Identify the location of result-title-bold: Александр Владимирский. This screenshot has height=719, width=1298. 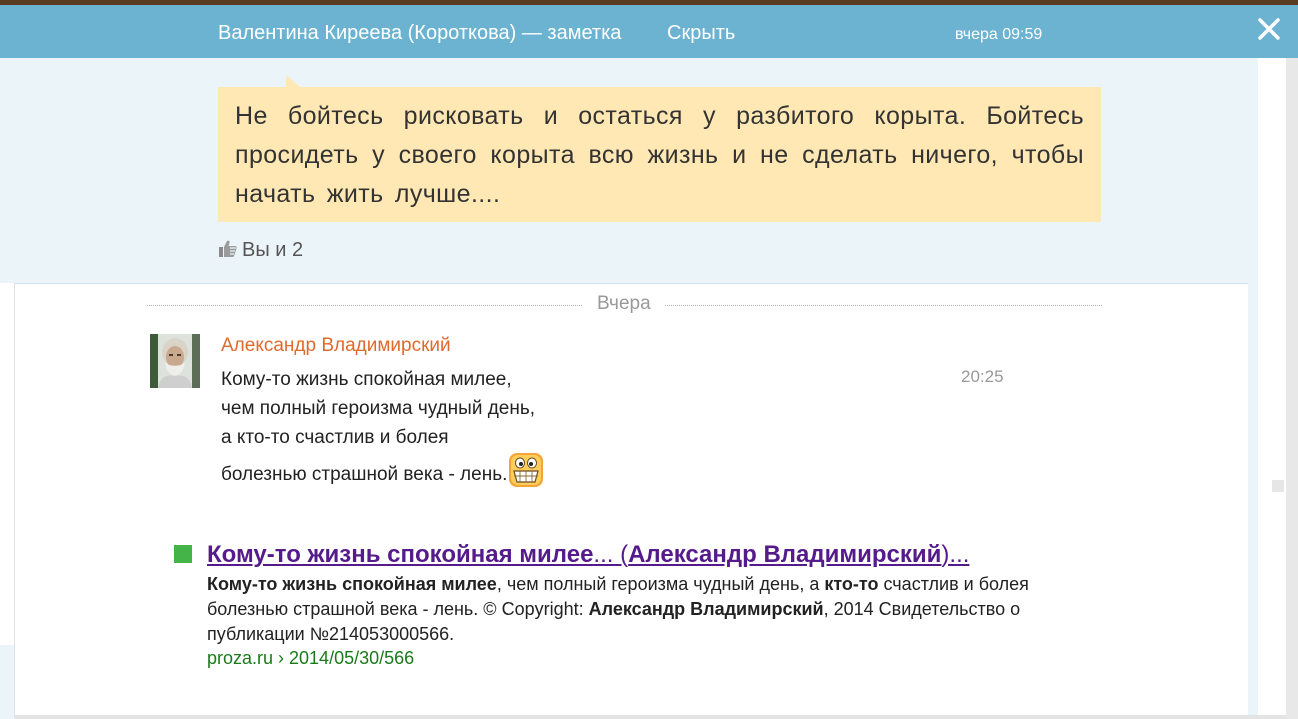
(785, 554).